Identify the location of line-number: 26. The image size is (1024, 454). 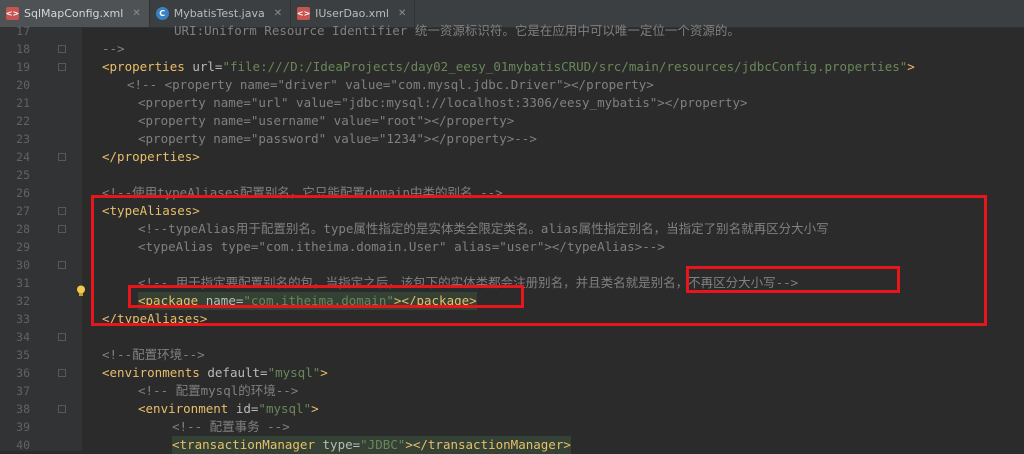
(23, 193).